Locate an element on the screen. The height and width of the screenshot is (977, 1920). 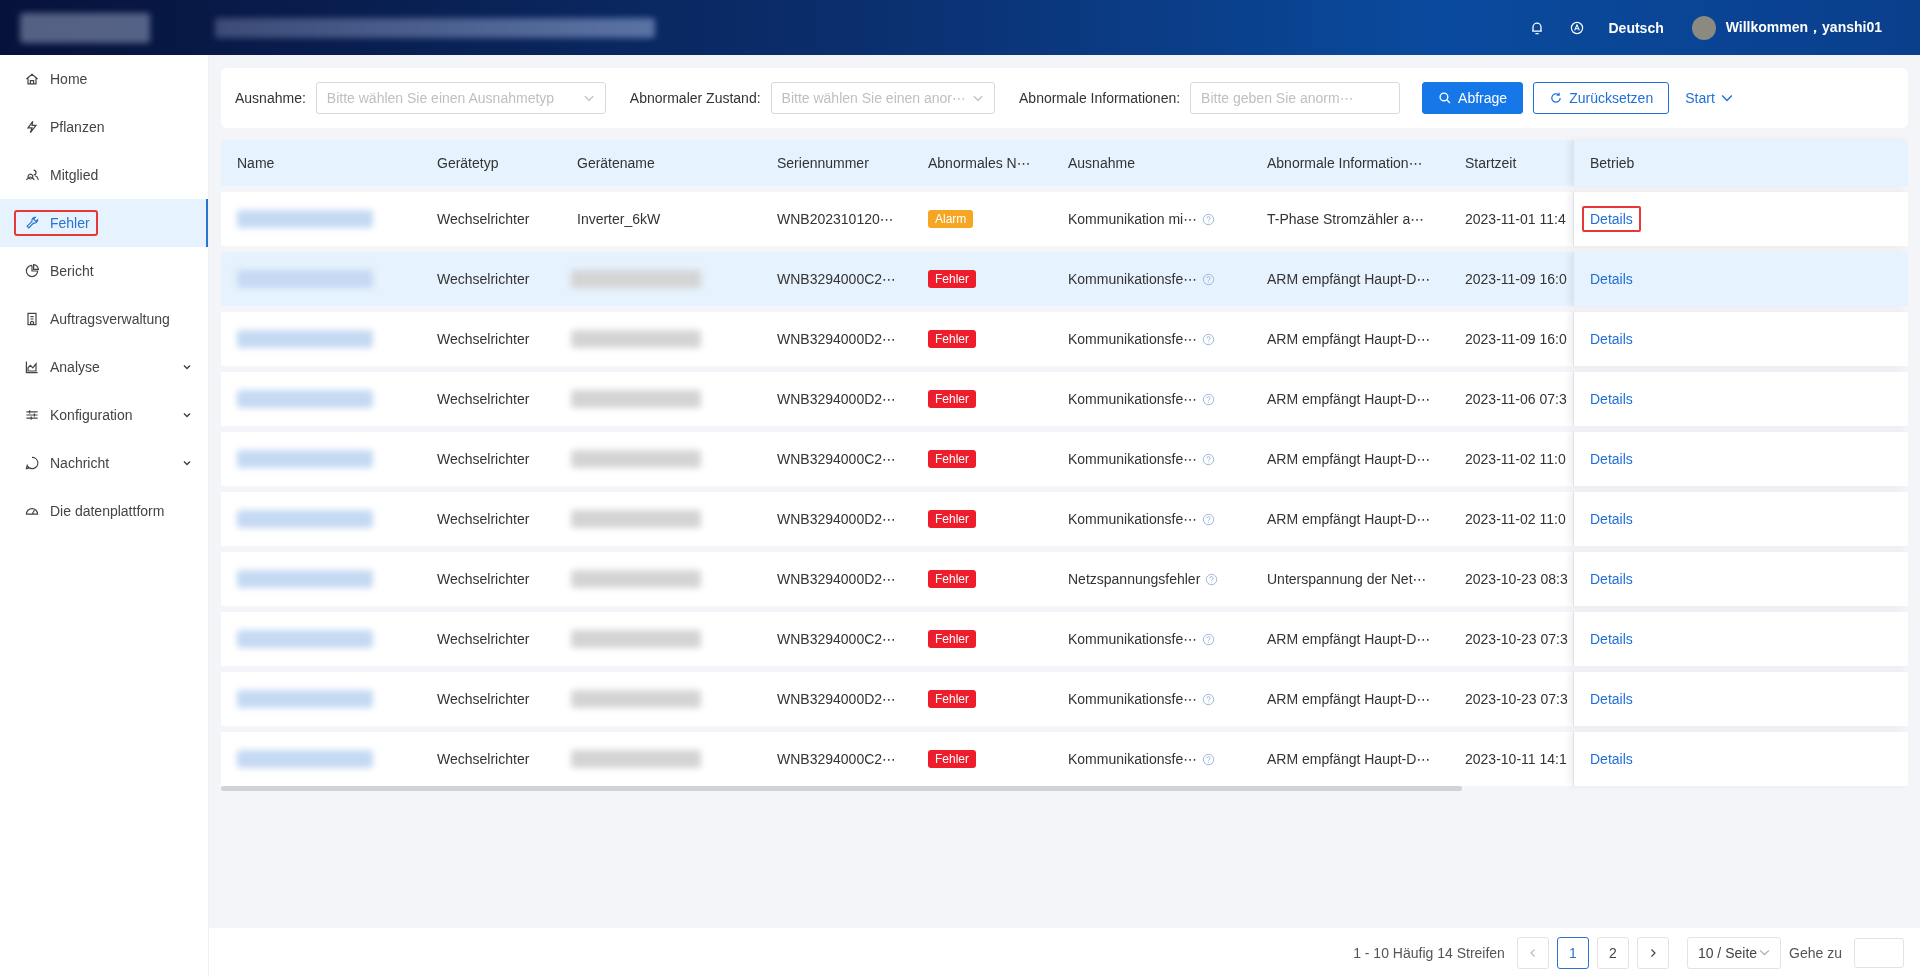
table-row: Wechselrichter WNB3294000D2⋯ Fehler Kommunikationsfe⋯ ARM empfängt Haupt-D⋯ 2023-11-02 11:0 Details is located at coordinates (1064, 519).